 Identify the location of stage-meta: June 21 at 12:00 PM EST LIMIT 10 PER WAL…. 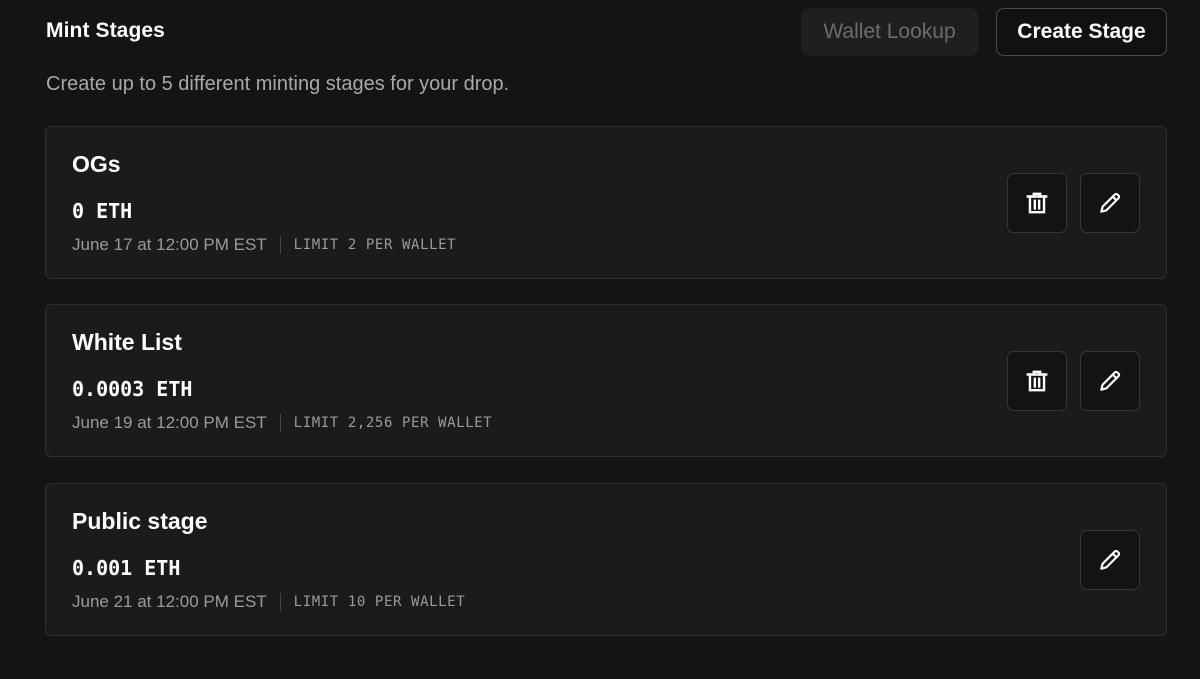
(268, 602).